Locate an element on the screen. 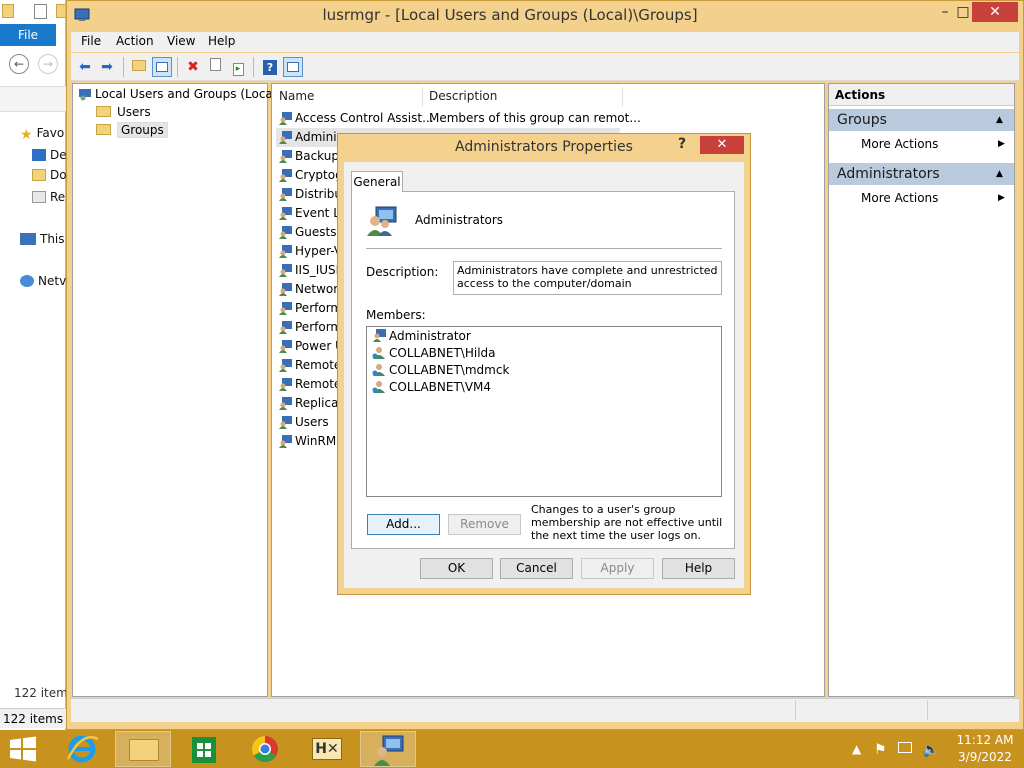 Image resolution: width=1024 pixels, height=768 pixels. lusrmgr-taskbar-icon is located at coordinates (388, 749).